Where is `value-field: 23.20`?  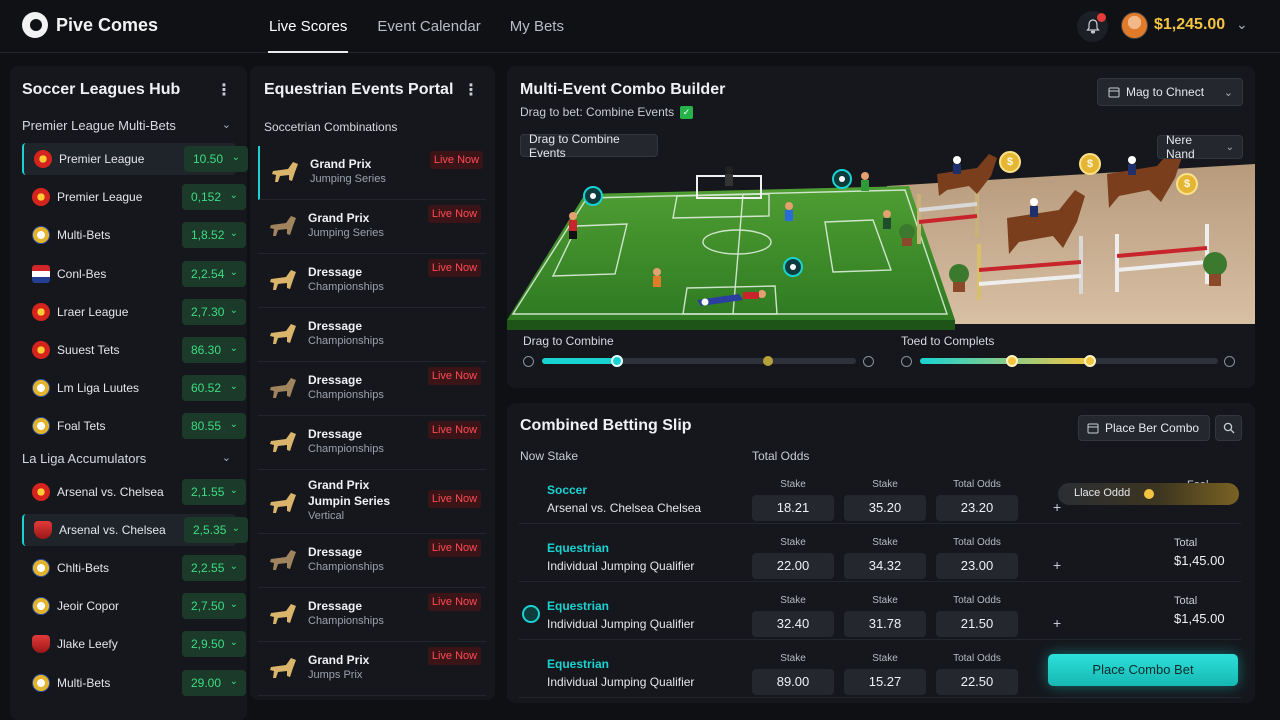
value-field: 23.20 is located at coordinates (977, 508).